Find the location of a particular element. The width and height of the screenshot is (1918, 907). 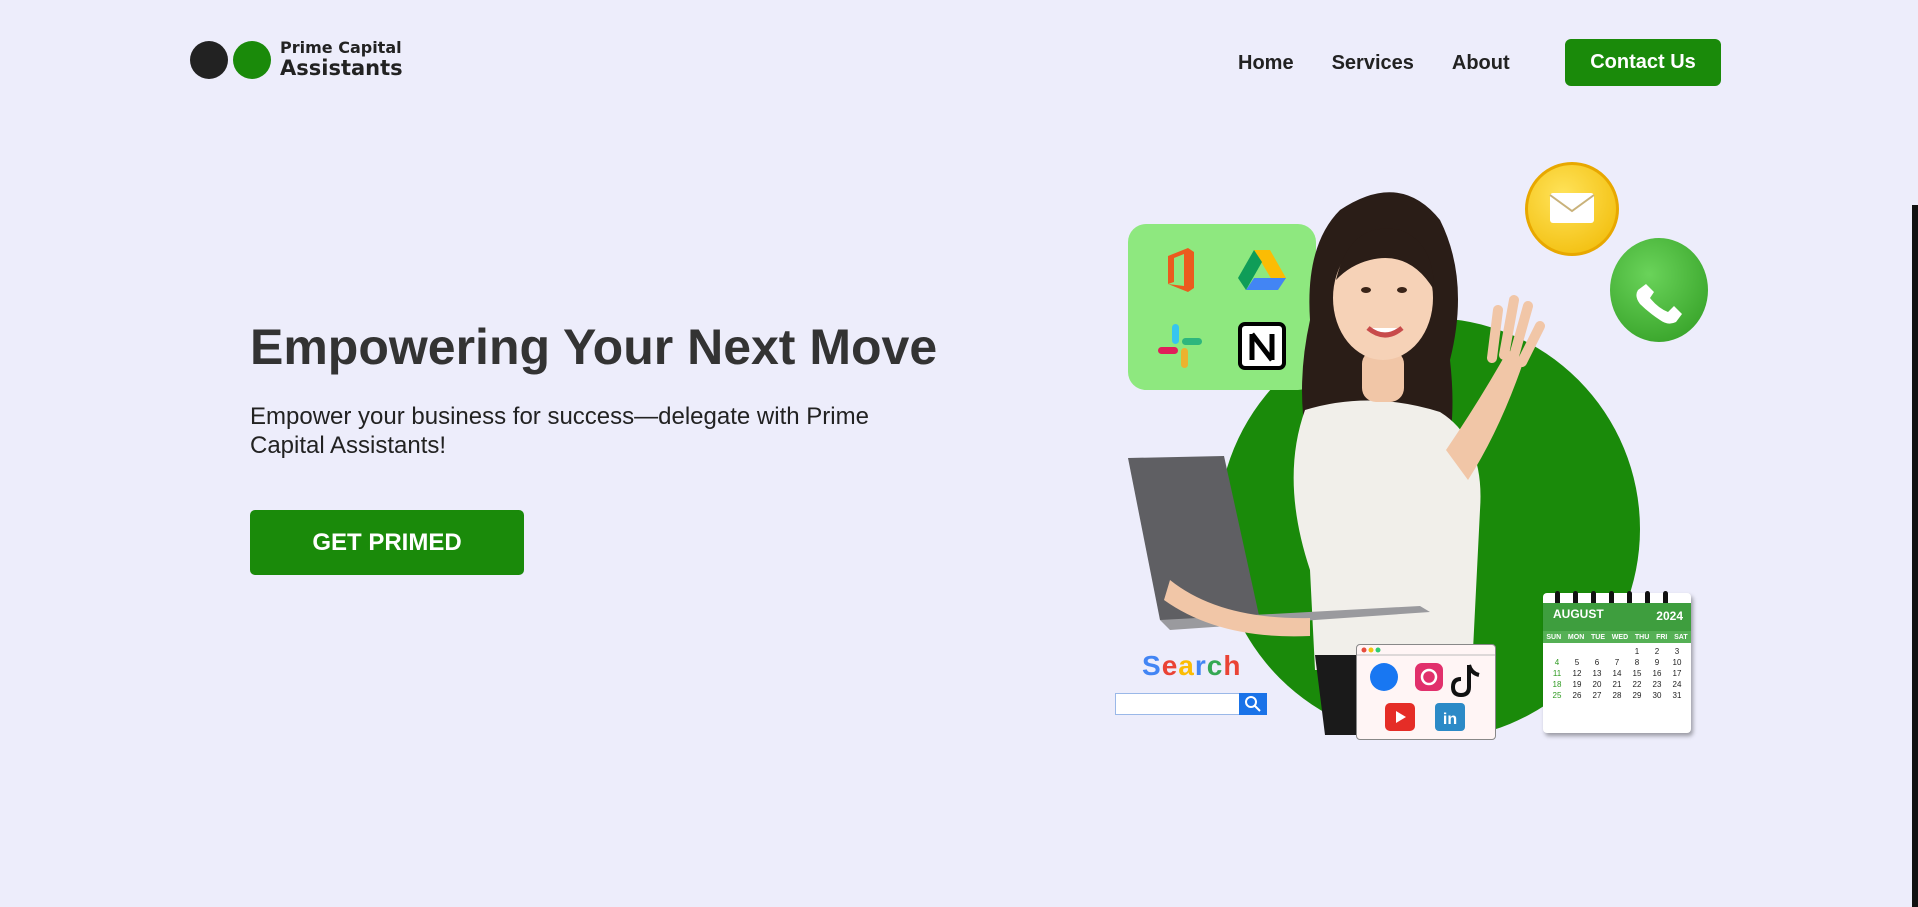

main-nav: Home Services About is located at coordinates (1393, 63).